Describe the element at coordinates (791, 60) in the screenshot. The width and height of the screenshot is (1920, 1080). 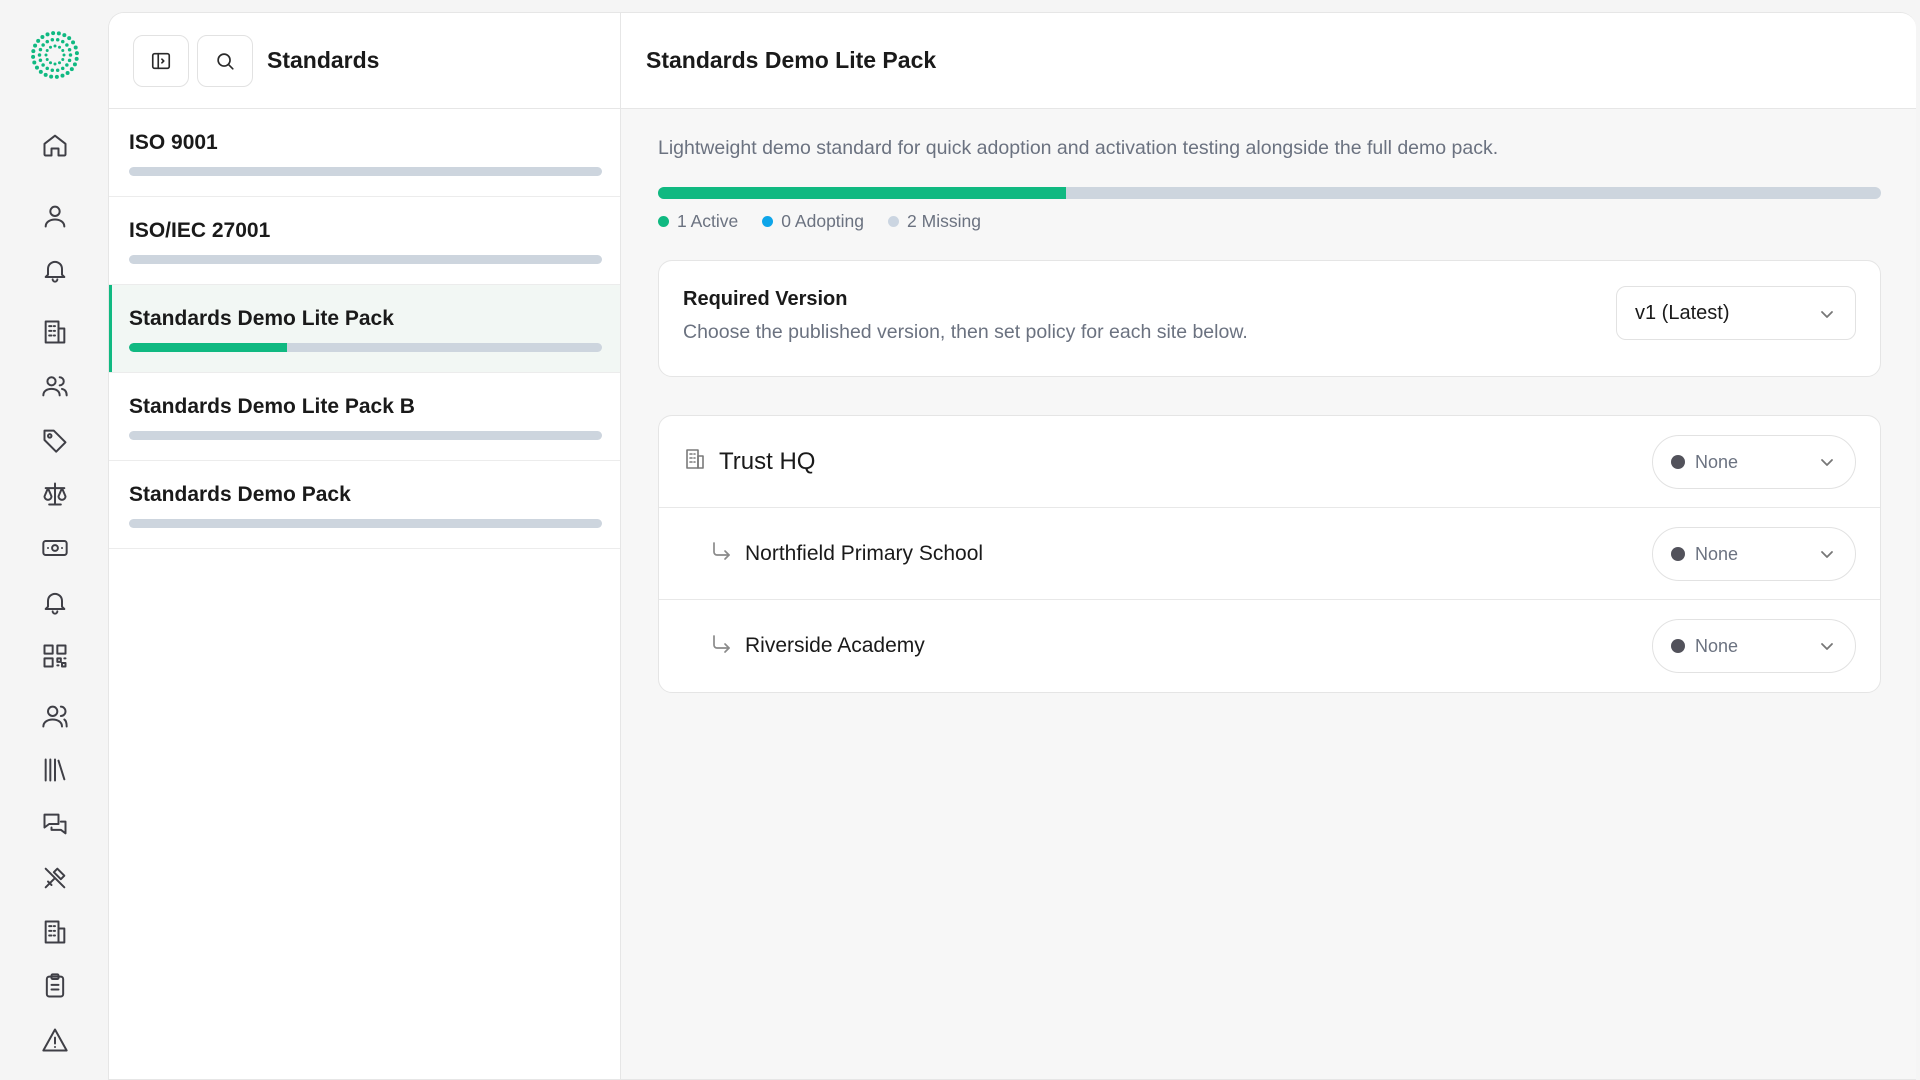
I see `page-title: Standards Demo Lite Pack` at that location.